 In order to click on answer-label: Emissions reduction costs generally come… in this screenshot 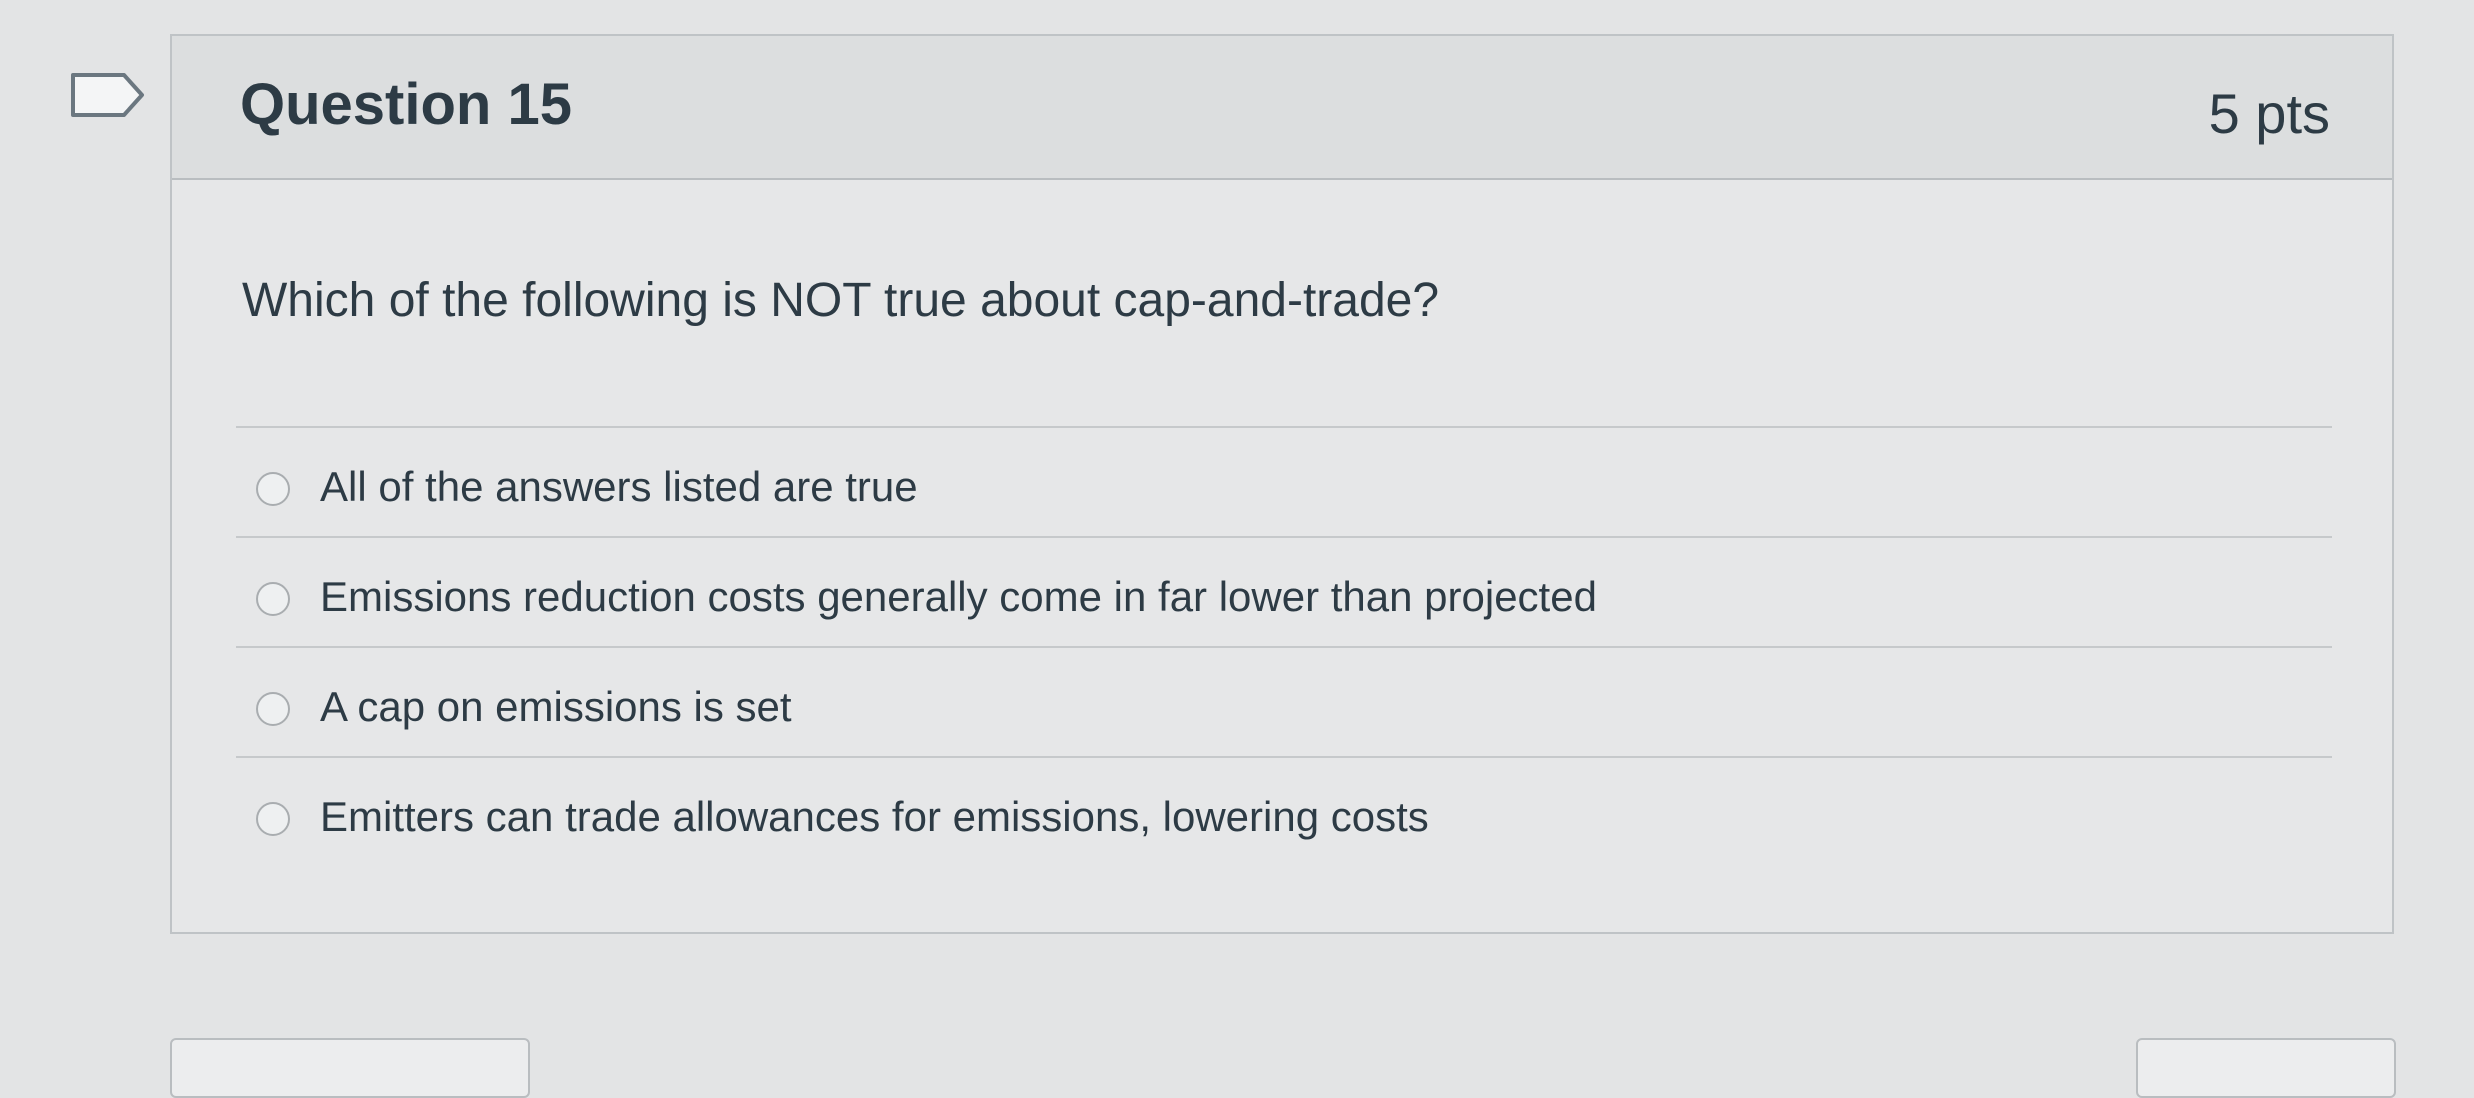, I will do `click(958, 597)`.